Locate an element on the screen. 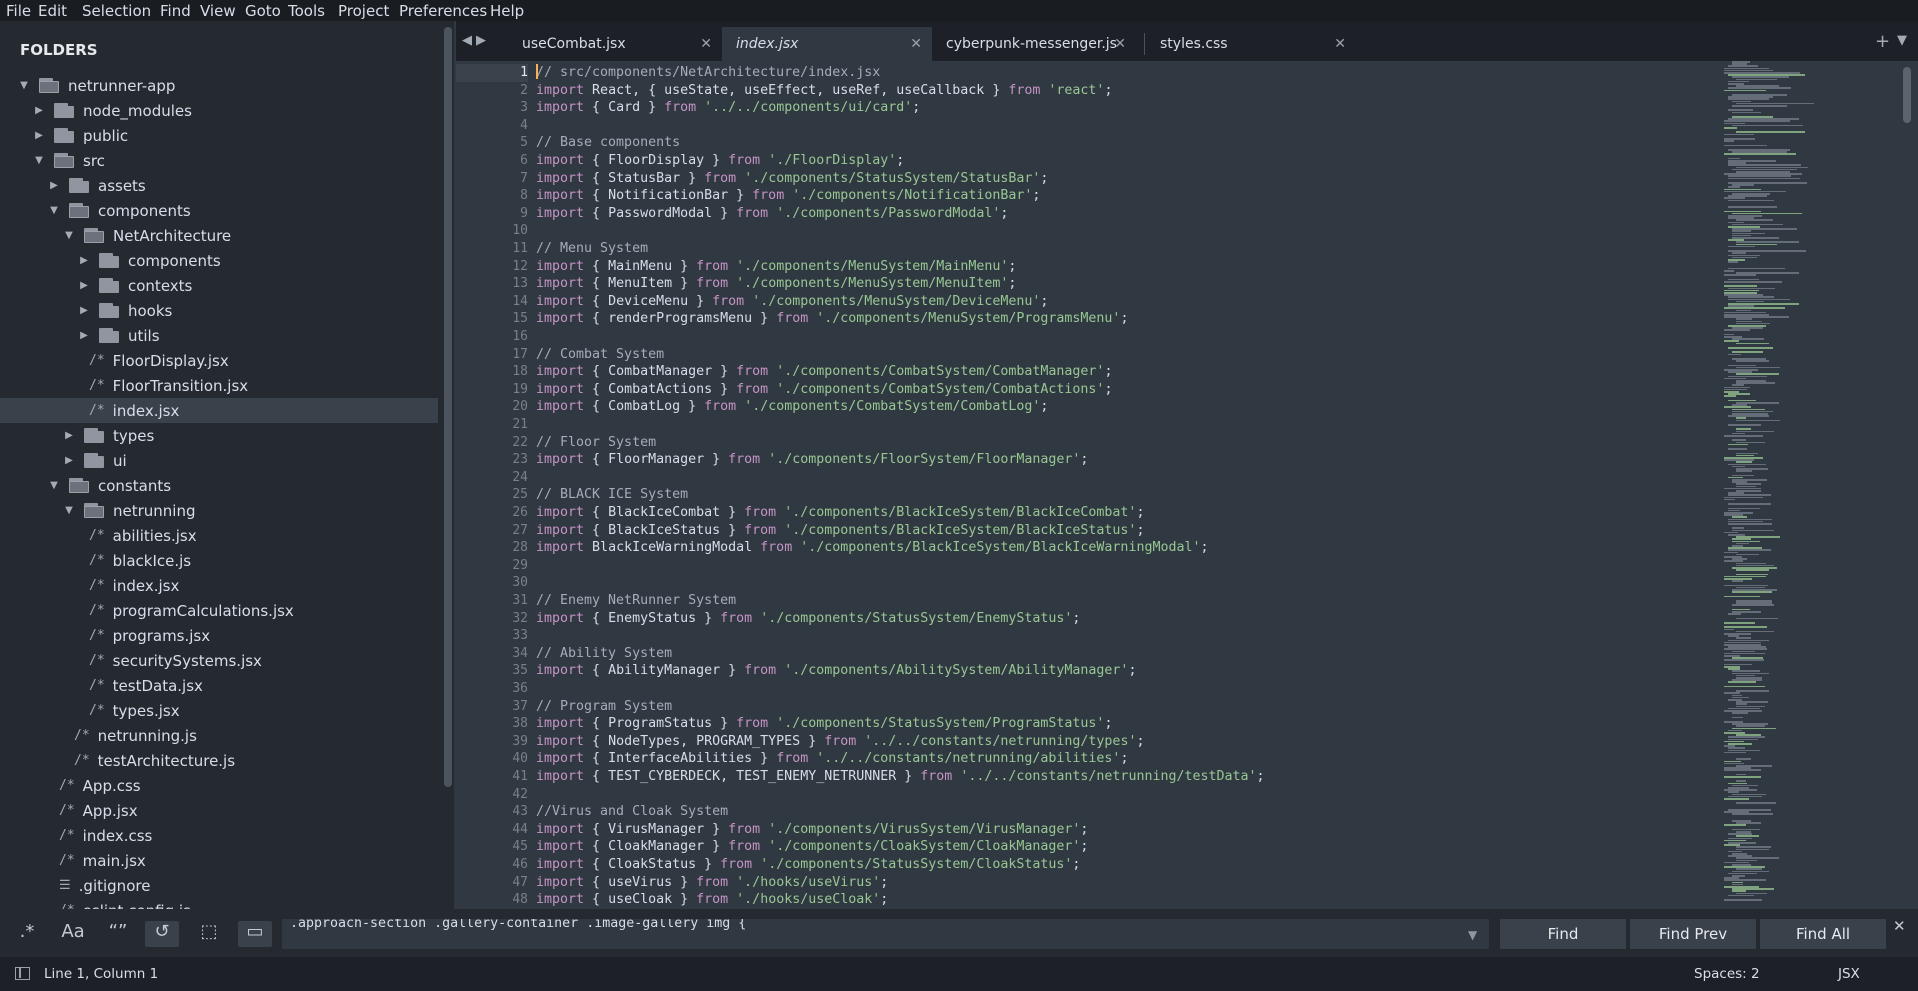  code-line: // Floor System is located at coordinates (596, 443).